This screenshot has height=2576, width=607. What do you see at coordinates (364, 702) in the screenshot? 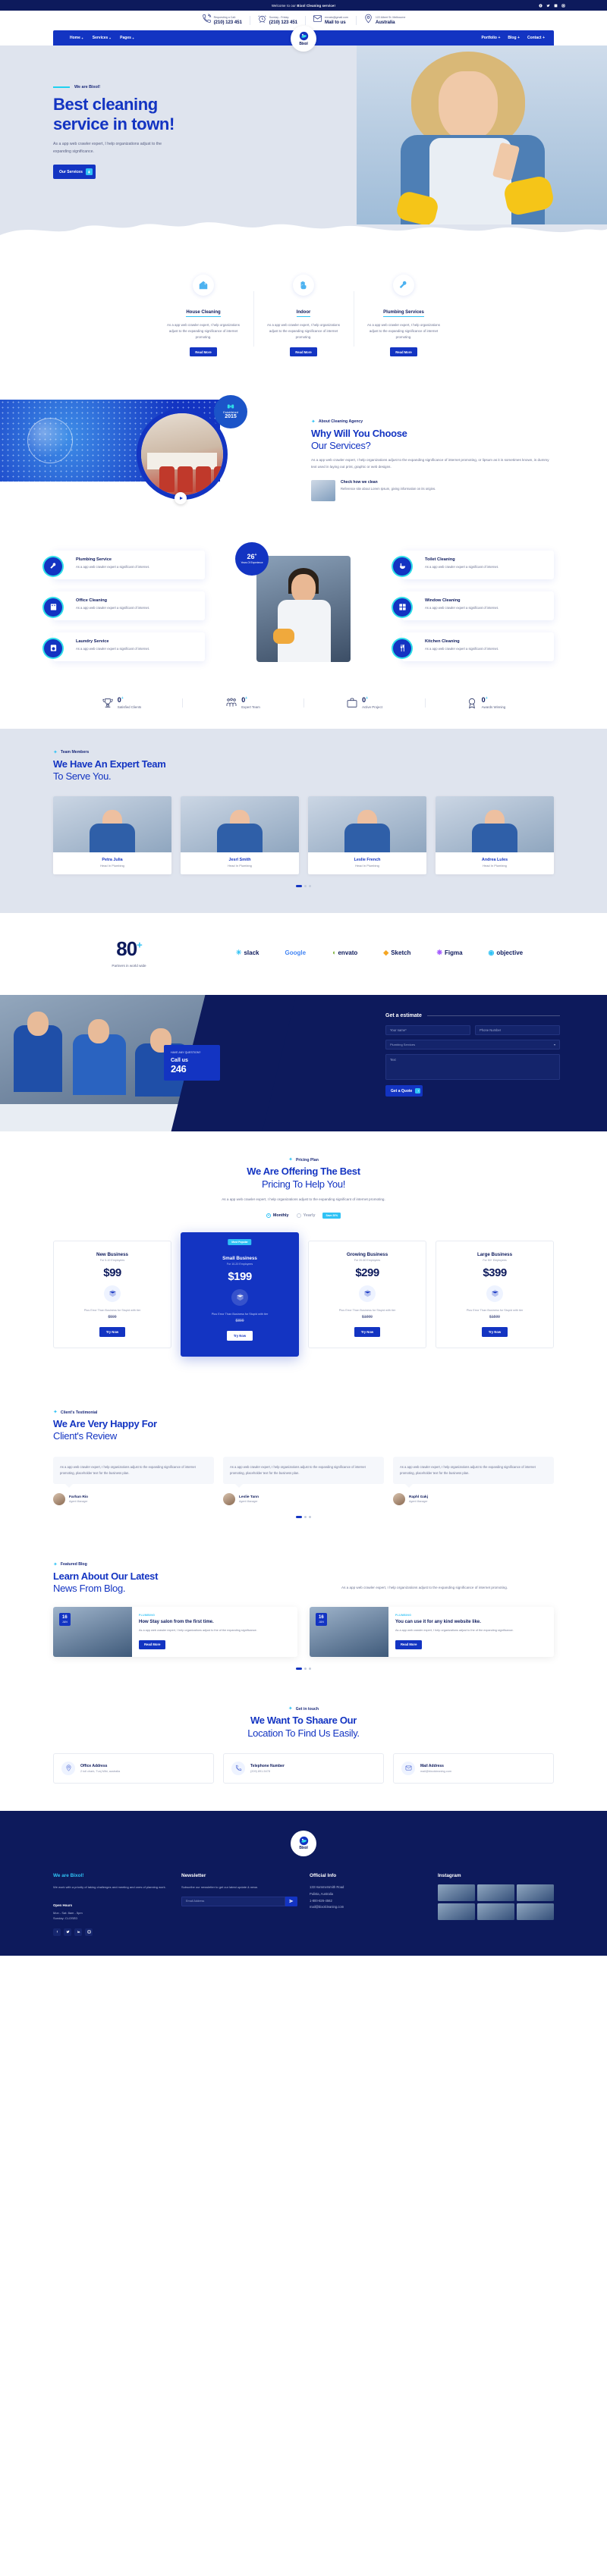
I see `counter-item: 0+ Active Project` at bounding box center [364, 702].